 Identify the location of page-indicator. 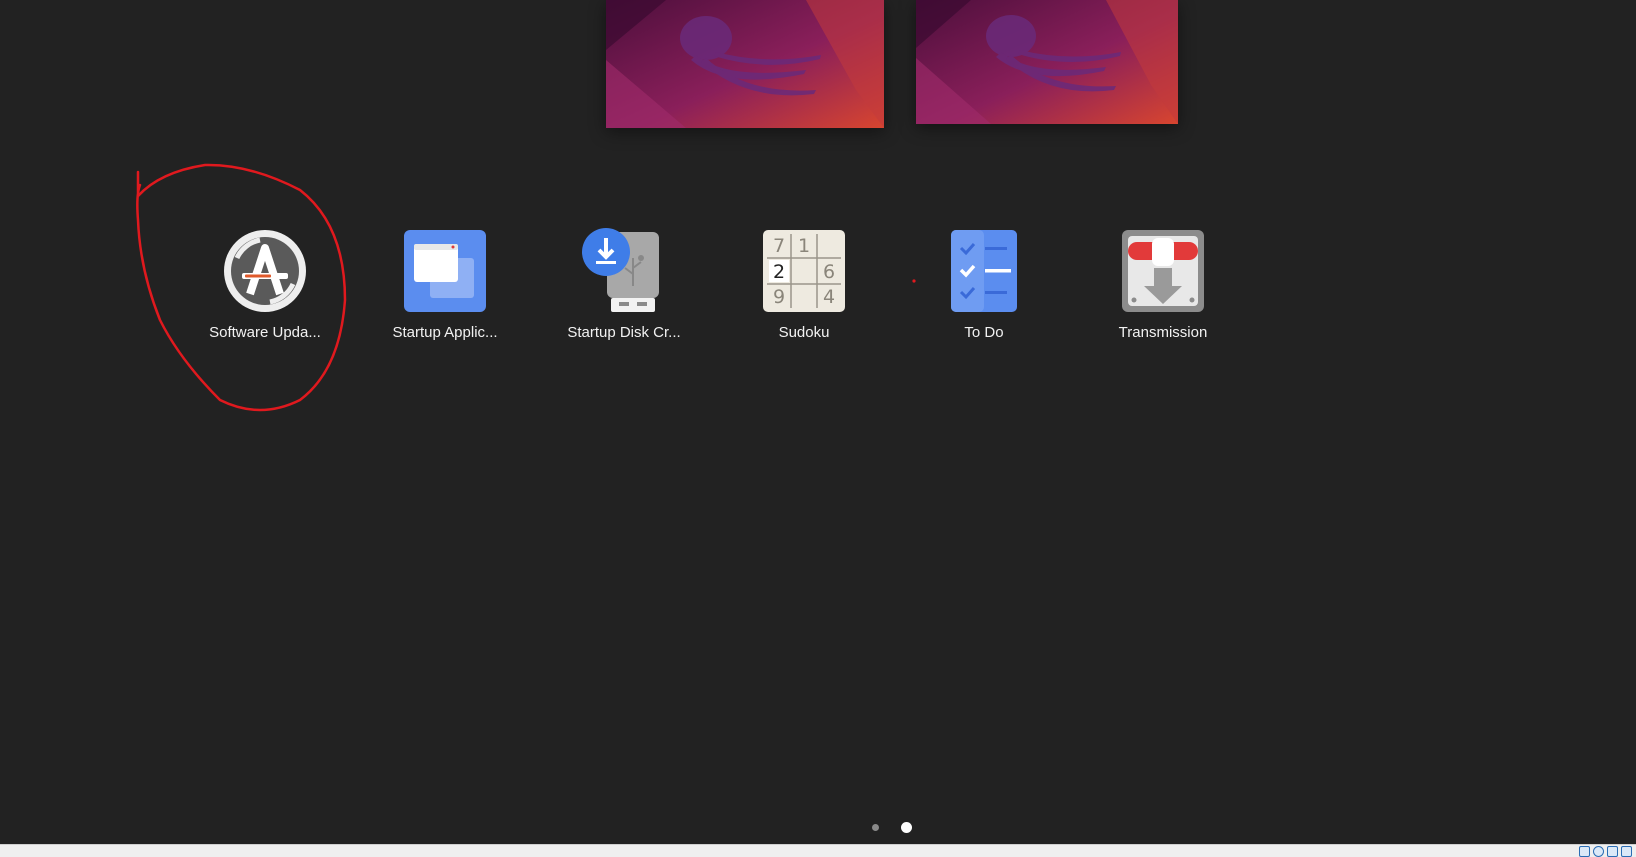
(892, 827).